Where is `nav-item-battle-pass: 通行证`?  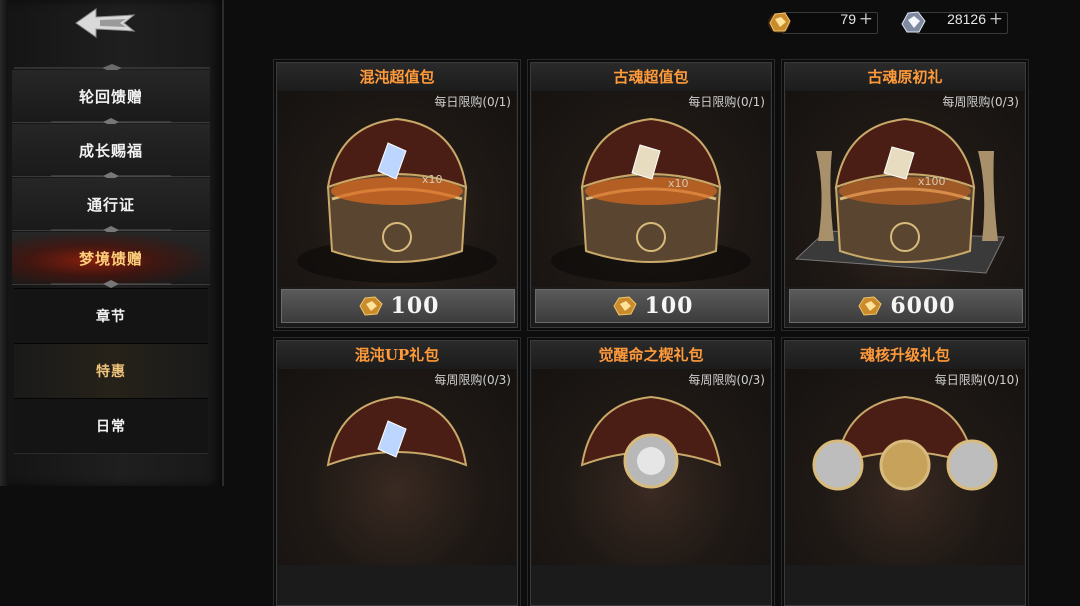 nav-item-battle-pass: 通行证 is located at coordinates (111, 206).